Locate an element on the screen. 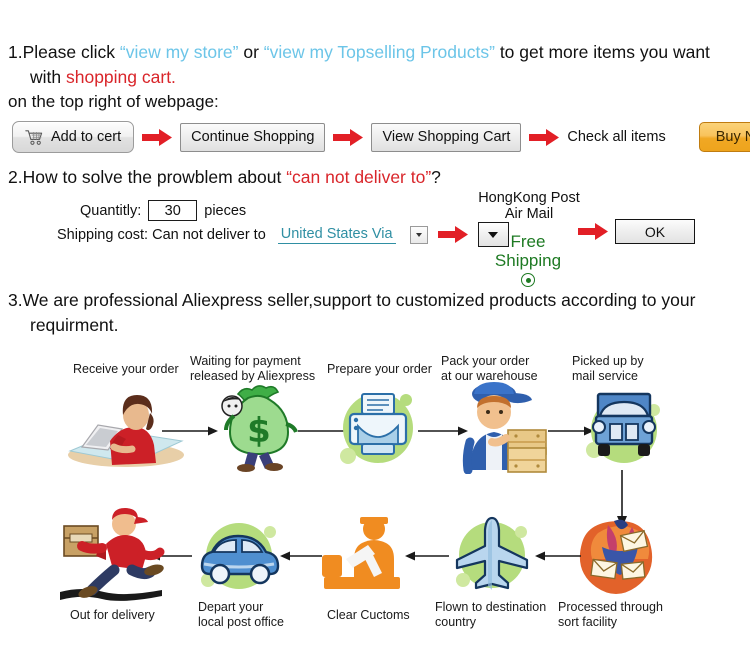 The image size is (750, 647). view-shopping-cart-button: View Shopping Cart is located at coordinates (446, 137).